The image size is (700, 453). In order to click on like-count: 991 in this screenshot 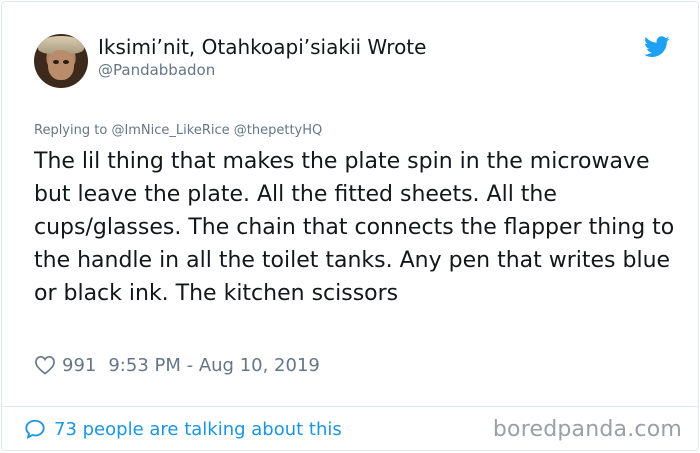, I will do `click(79, 365)`.